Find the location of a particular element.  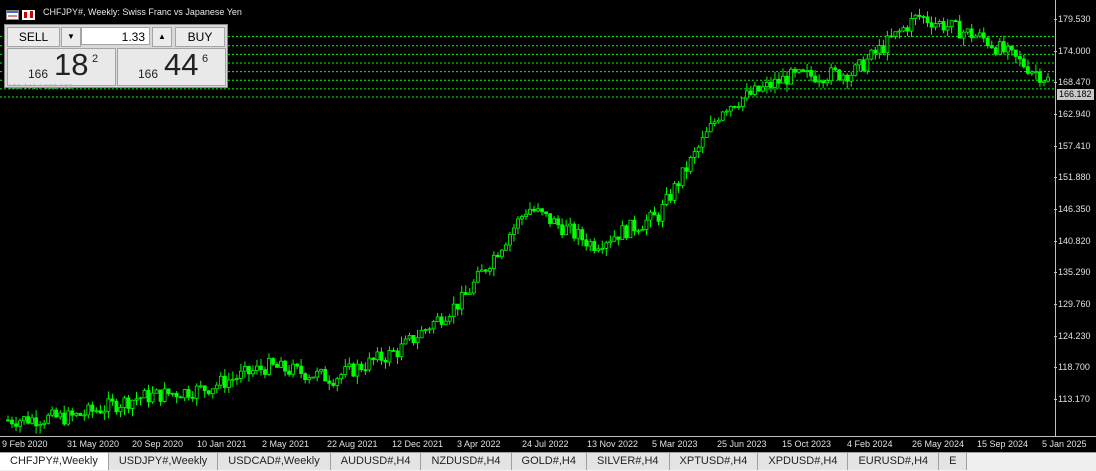

chart-tab: NZDUSD#,H4 is located at coordinates (466, 461).